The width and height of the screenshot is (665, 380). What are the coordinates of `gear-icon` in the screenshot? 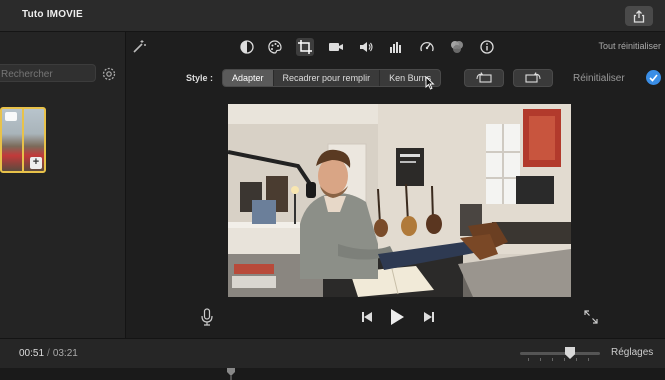 It's located at (109, 74).